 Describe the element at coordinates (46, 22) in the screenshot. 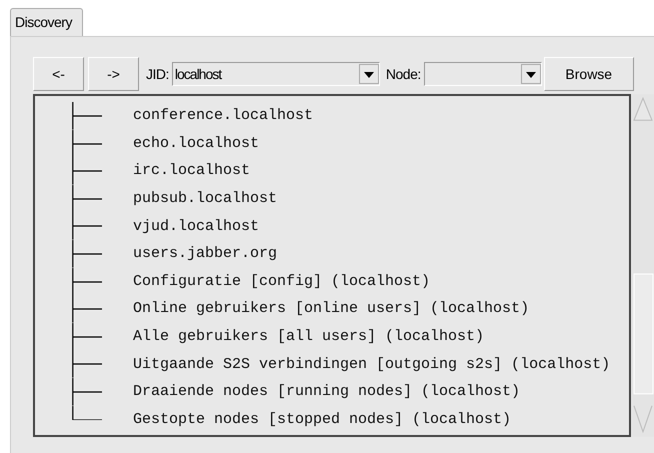

I see `tab: Discovery` at that location.